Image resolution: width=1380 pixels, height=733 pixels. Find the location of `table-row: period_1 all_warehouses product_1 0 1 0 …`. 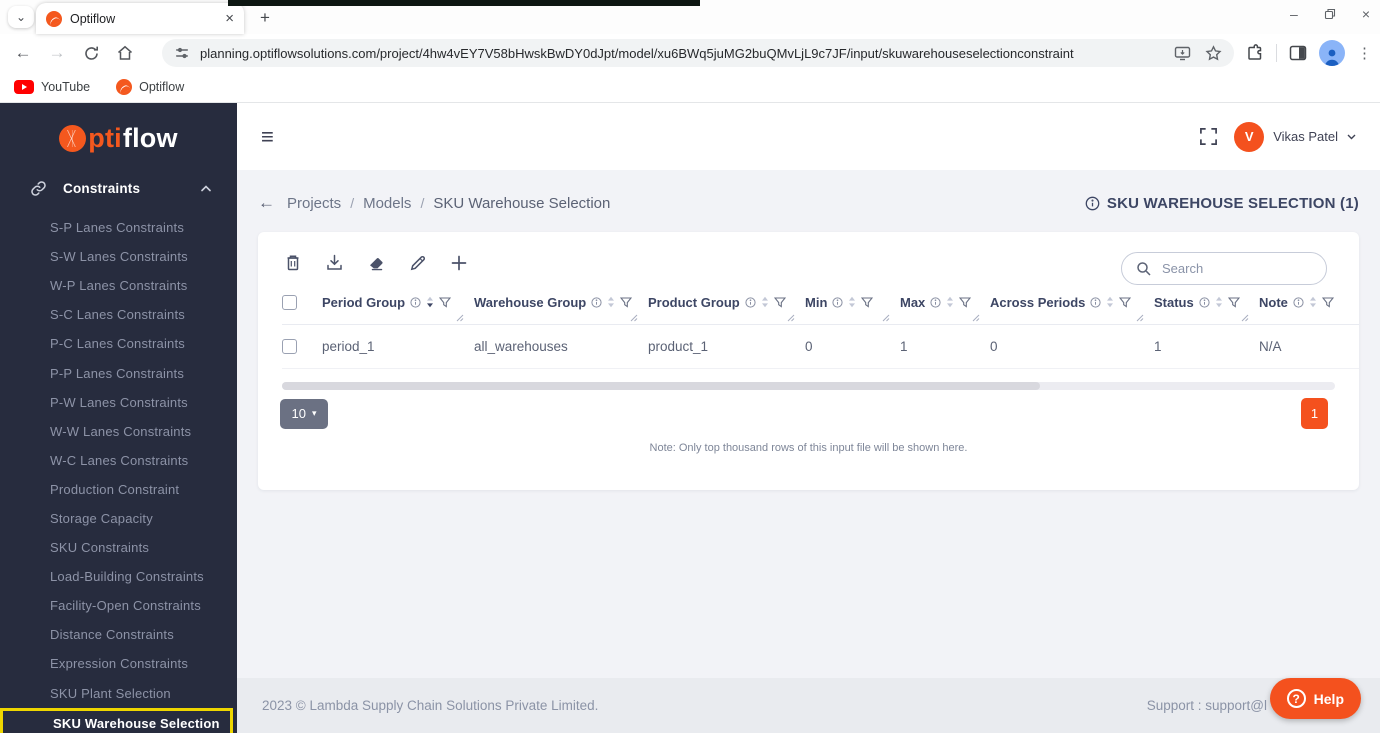

table-row: period_1 all_warehouses product_1 0 1 0 … is located at coordinates (820, 346).